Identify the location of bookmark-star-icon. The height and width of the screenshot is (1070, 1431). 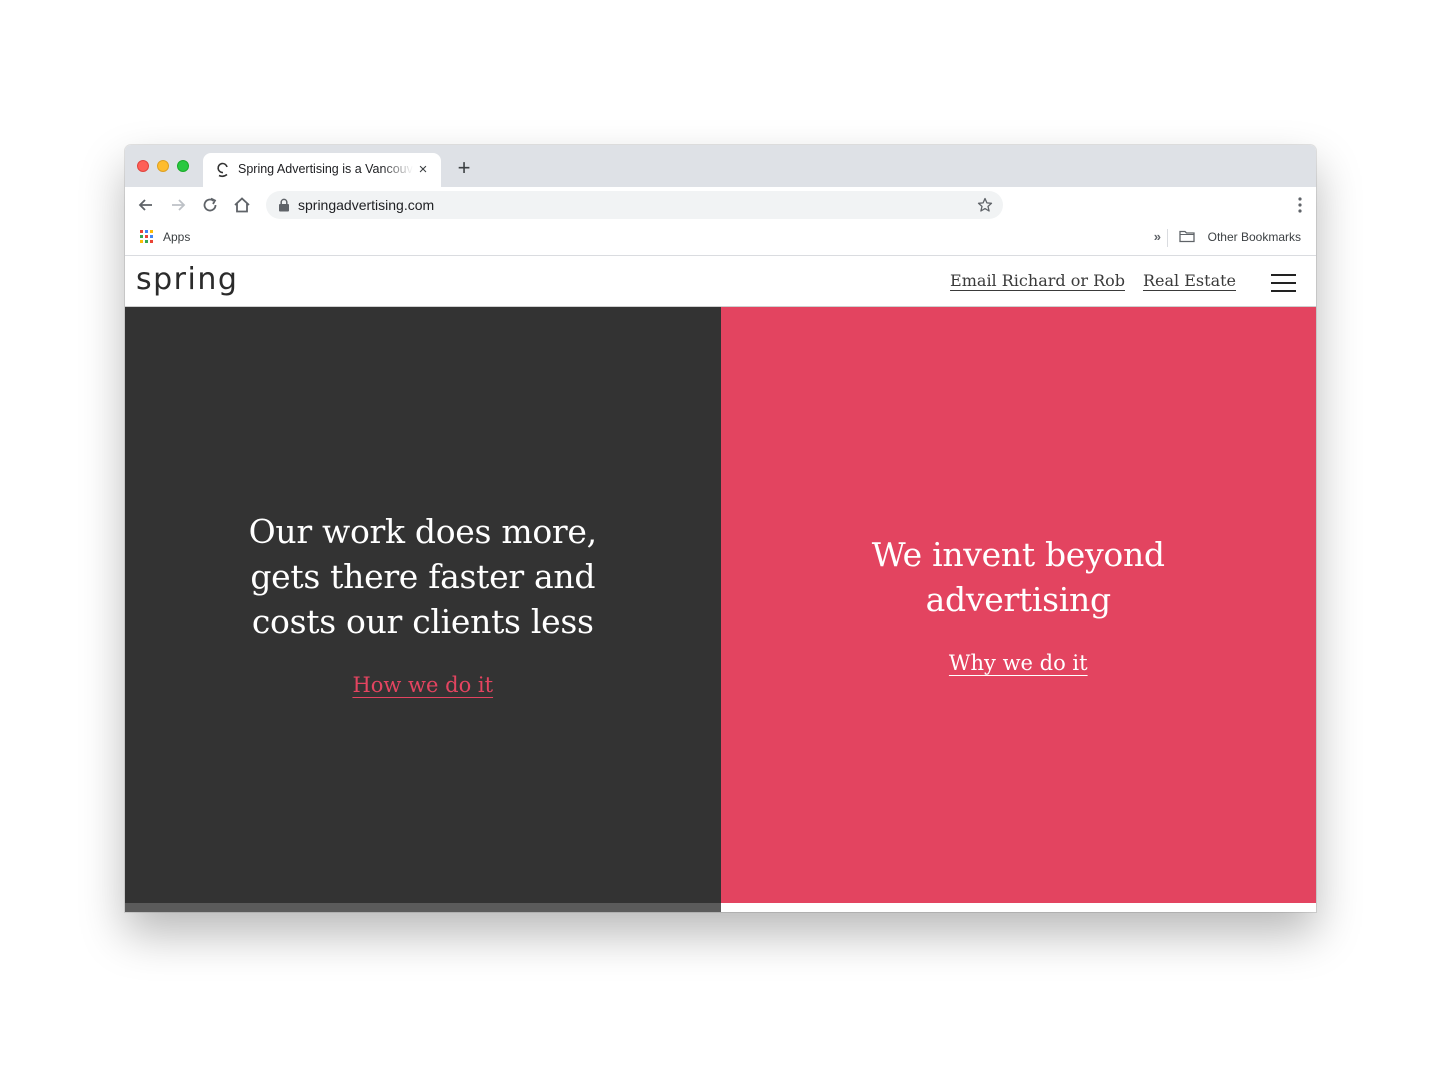
(985, 205).